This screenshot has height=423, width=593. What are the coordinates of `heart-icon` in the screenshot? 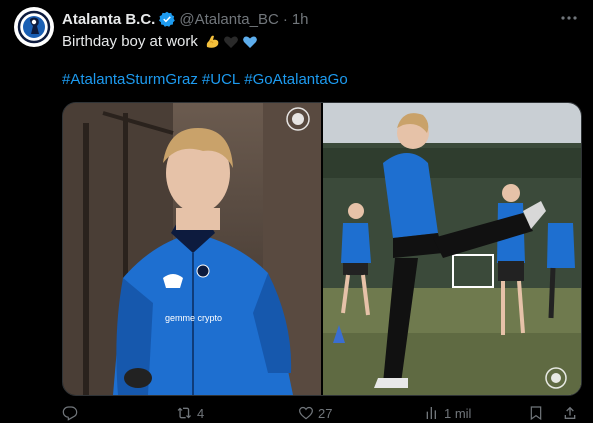 It's located at (306, 413).